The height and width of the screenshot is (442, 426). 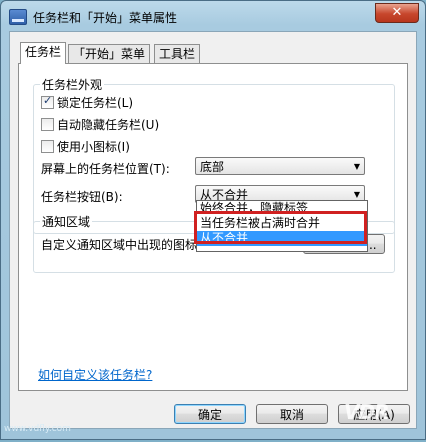 I want to click on auto-hide-label: 自动隐藏任务栏(U), so click(x=108, y=124).